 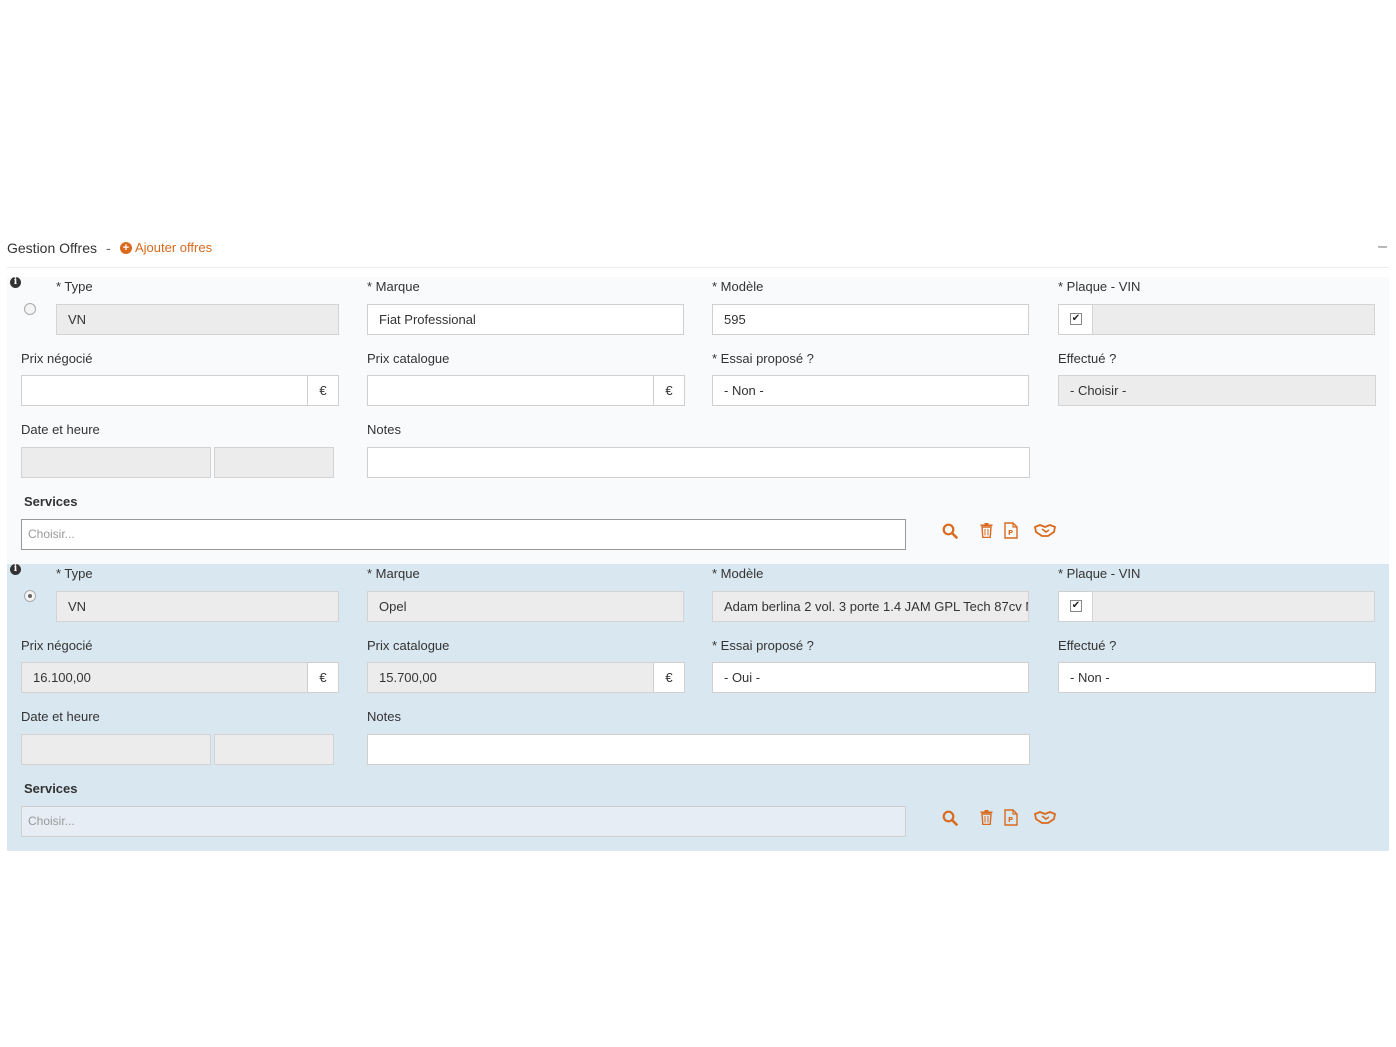 I want to click on section-title: Gestion Offres, so click(x=52, y=248).